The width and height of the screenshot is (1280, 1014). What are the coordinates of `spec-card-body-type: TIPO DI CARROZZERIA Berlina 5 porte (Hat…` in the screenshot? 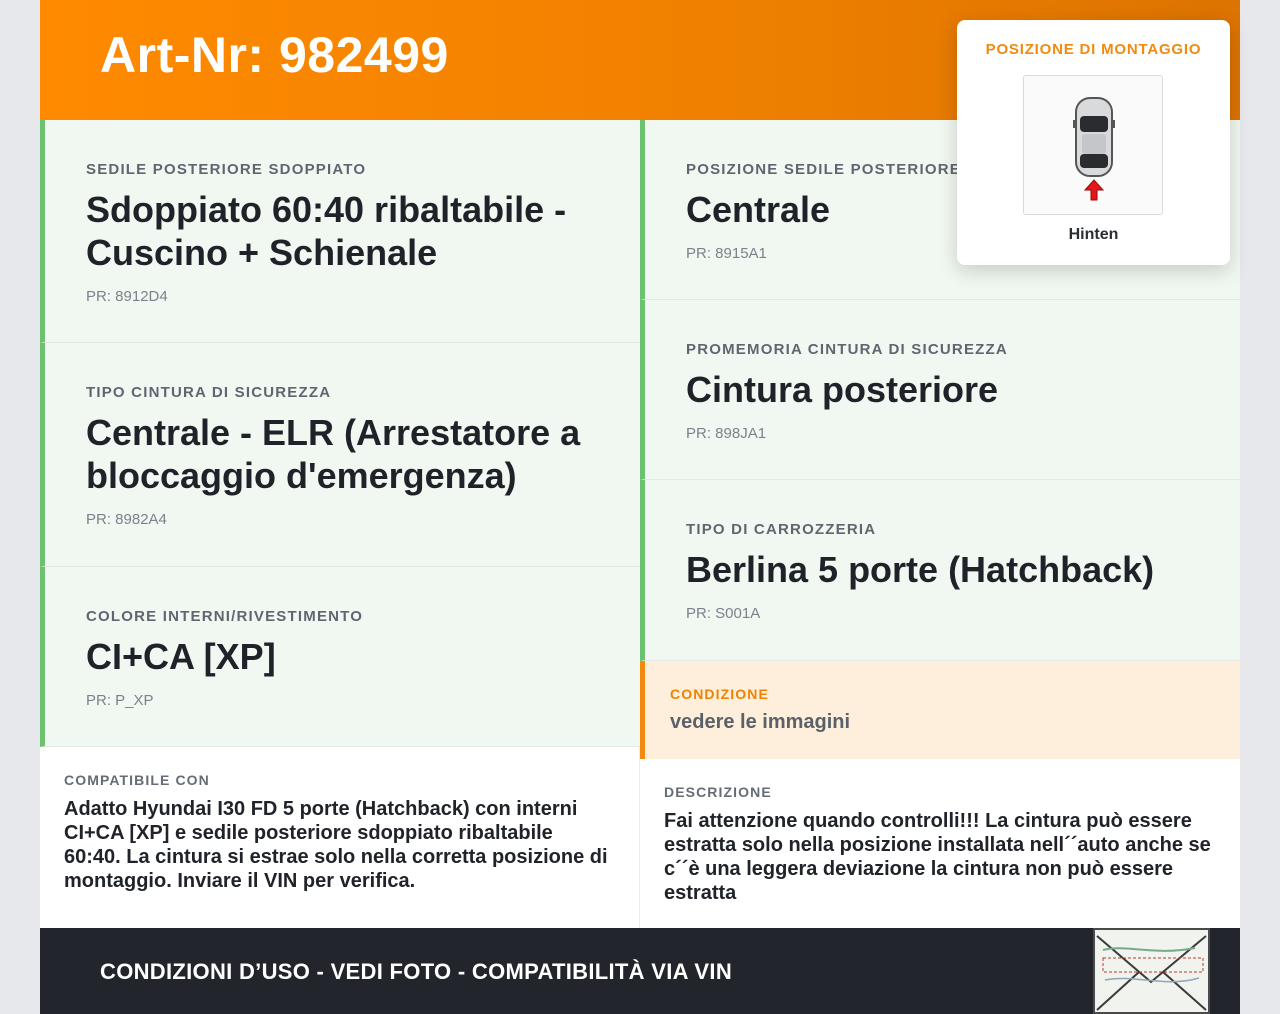 It's located at (940, 570).